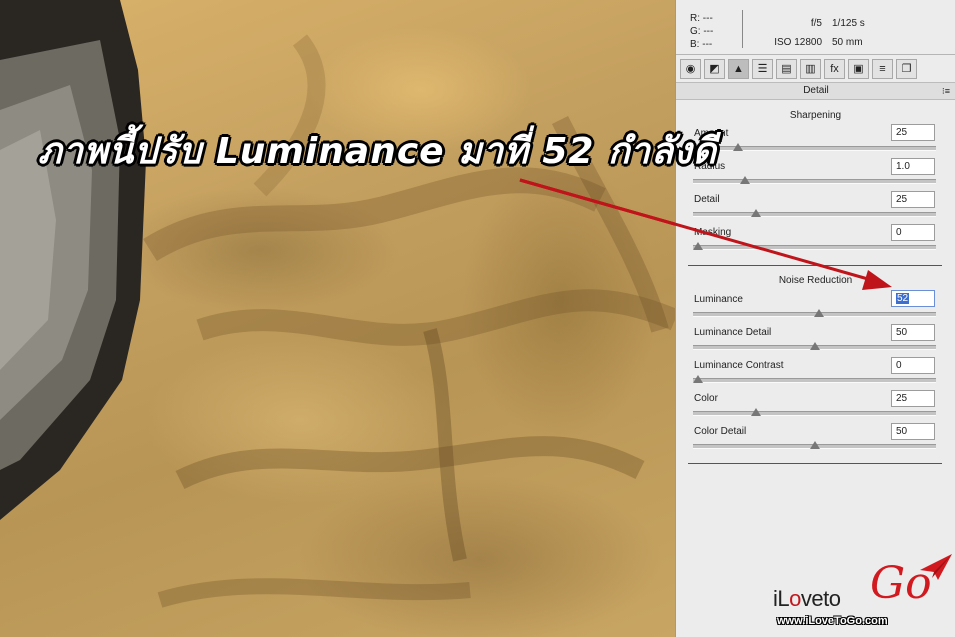 The height and width of the screenshot is (637, 955). What do you see at coordinates (863, 594) in the screenshot?
I see `iLoveToGo-logo: iLoveto Go www.iLoveToGo.com` at bounding box center [863, 594].